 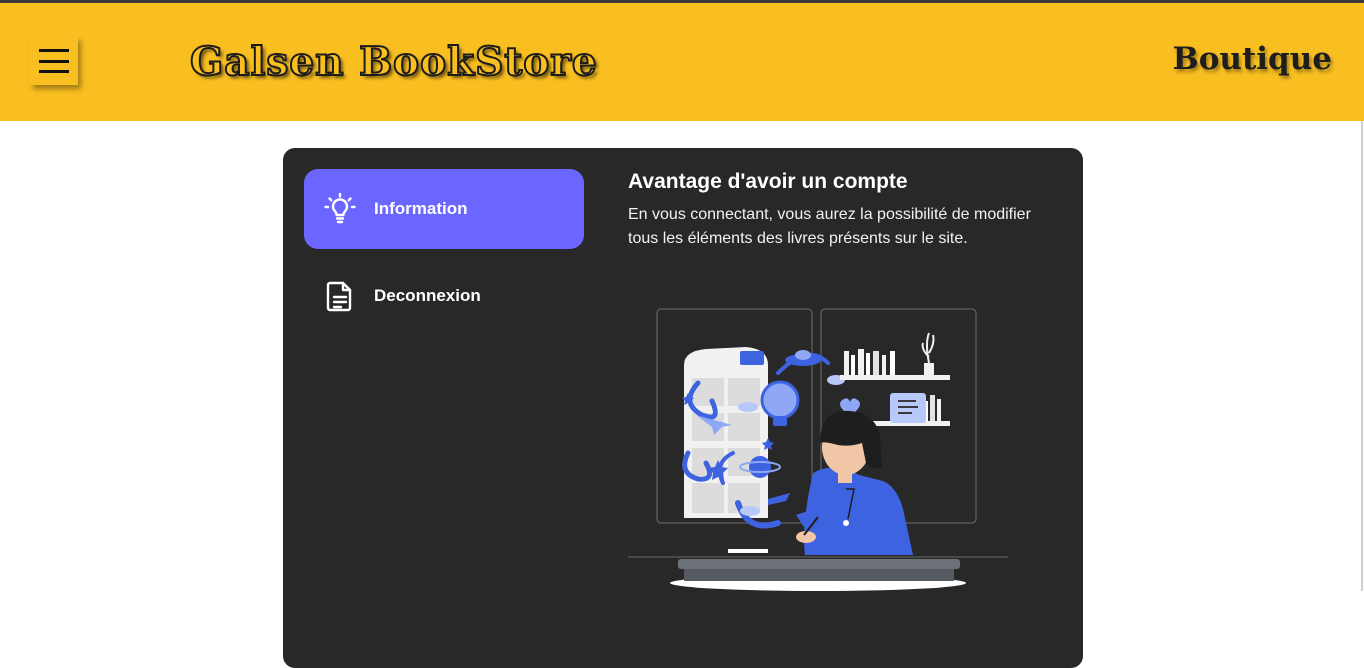 I want to click on section-title: Avantage d'avoir un compte, so click(x=768, y=181).